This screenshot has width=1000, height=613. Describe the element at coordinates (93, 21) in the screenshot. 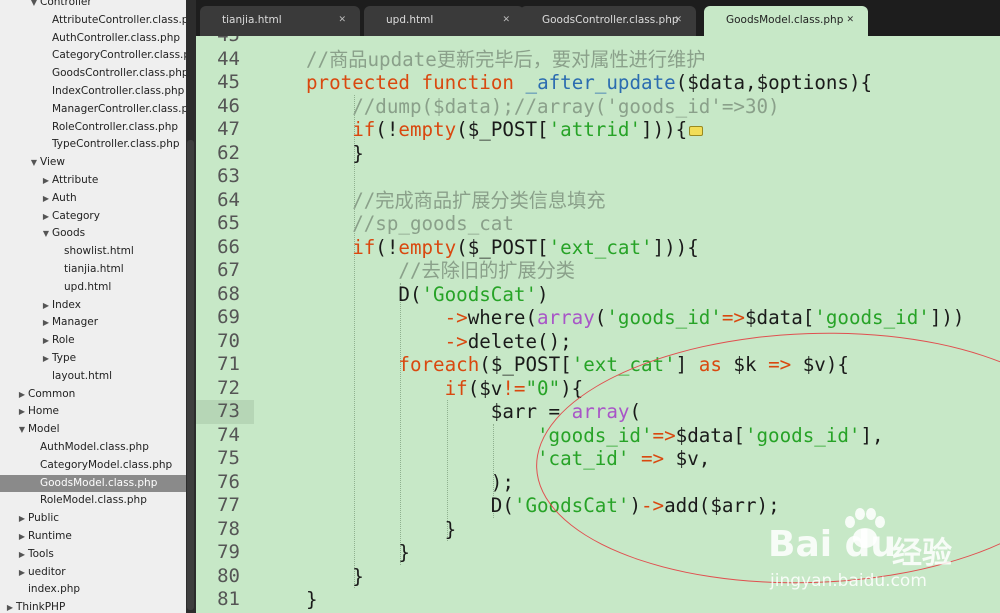

I see `tree-file: AttributeController.class.p` at that location.